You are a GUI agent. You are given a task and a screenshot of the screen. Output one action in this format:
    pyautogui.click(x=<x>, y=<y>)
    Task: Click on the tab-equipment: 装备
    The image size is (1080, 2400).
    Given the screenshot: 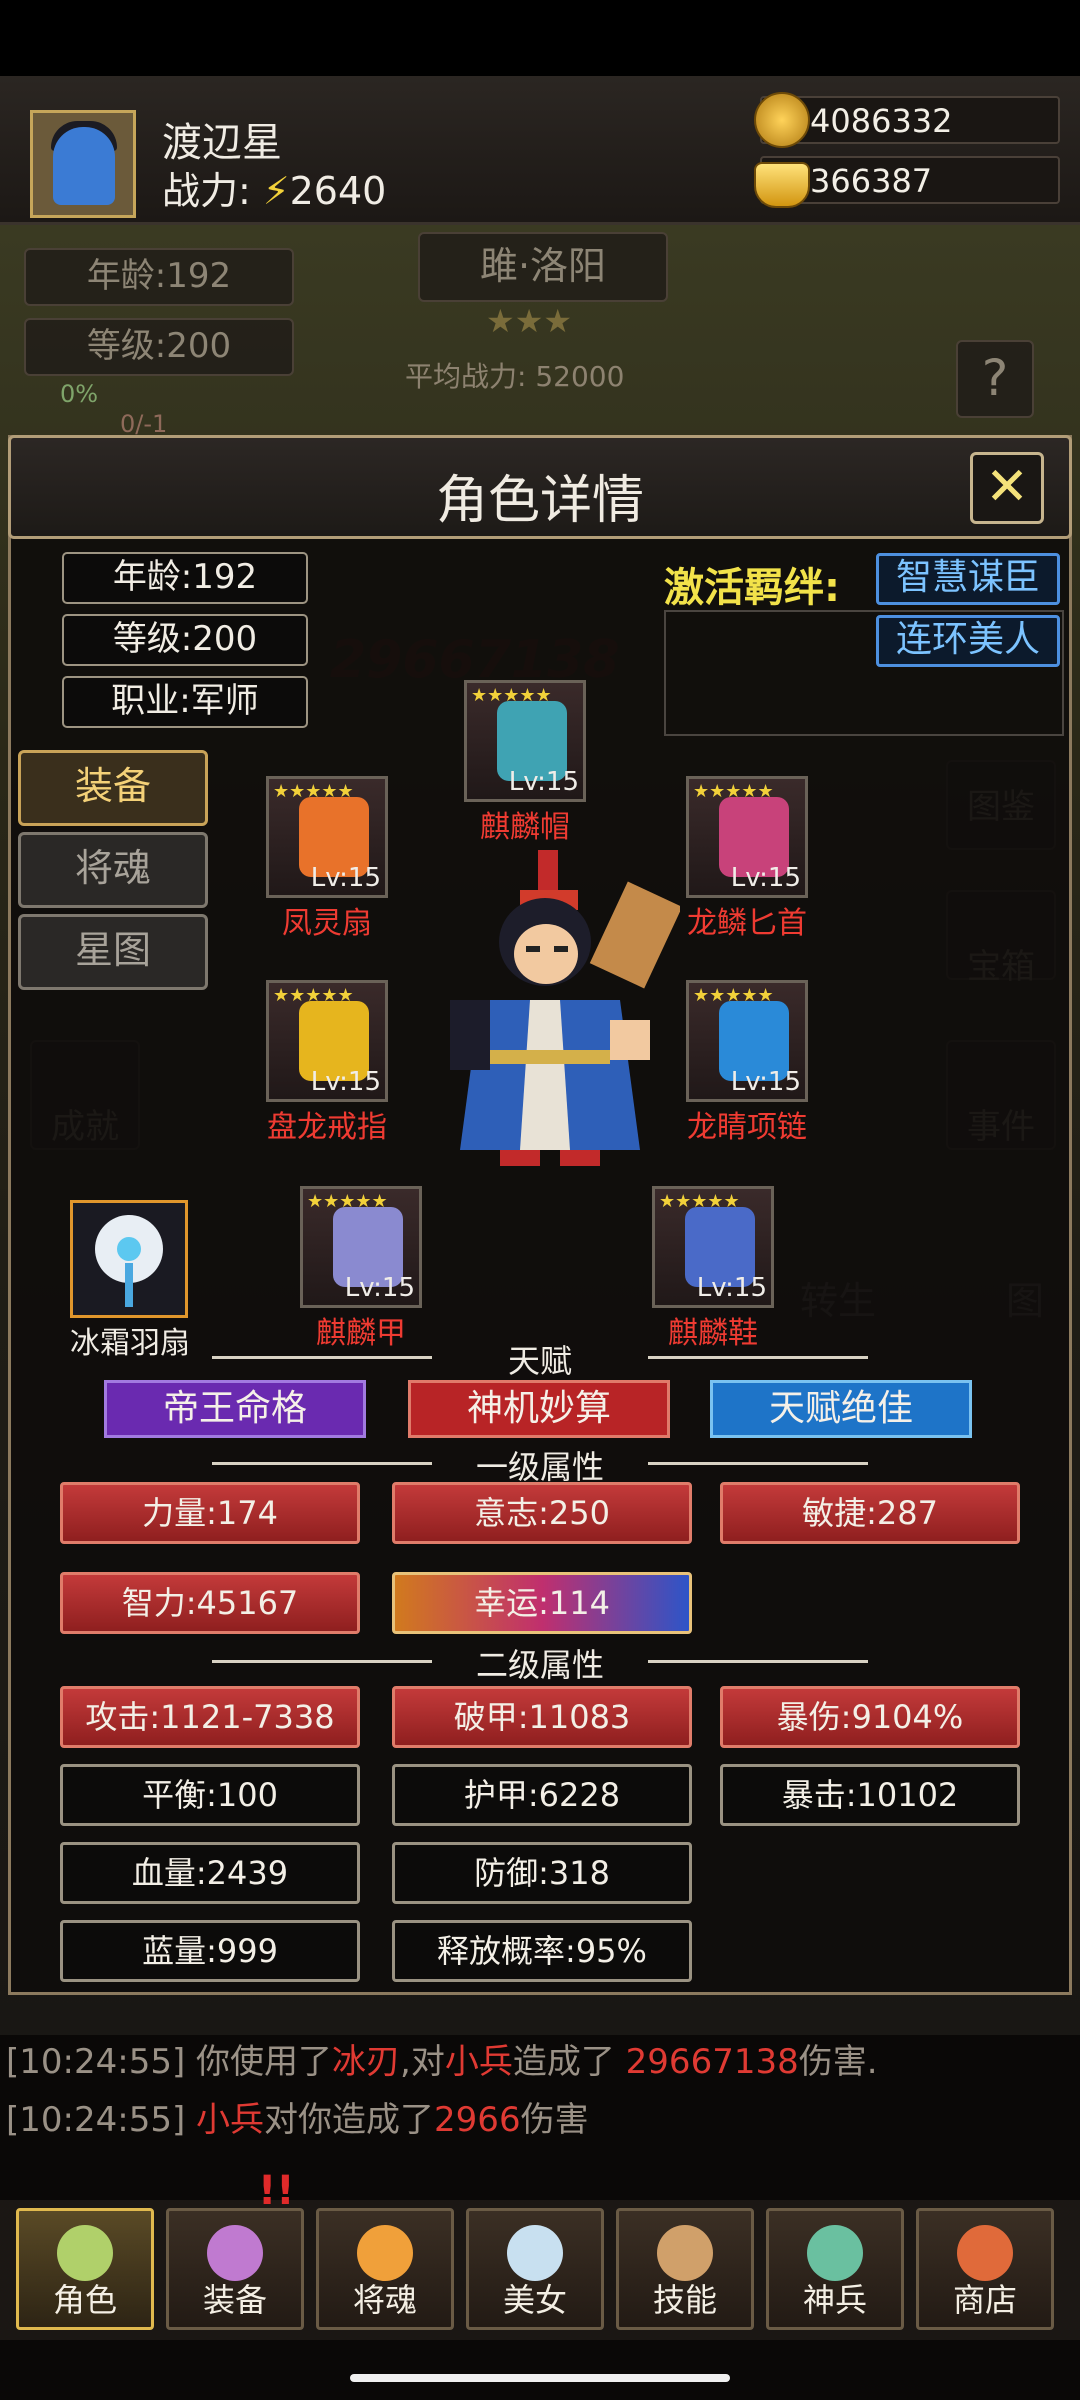 What is the action you would take?
    pyautogui.click(x=113, y=788)
    